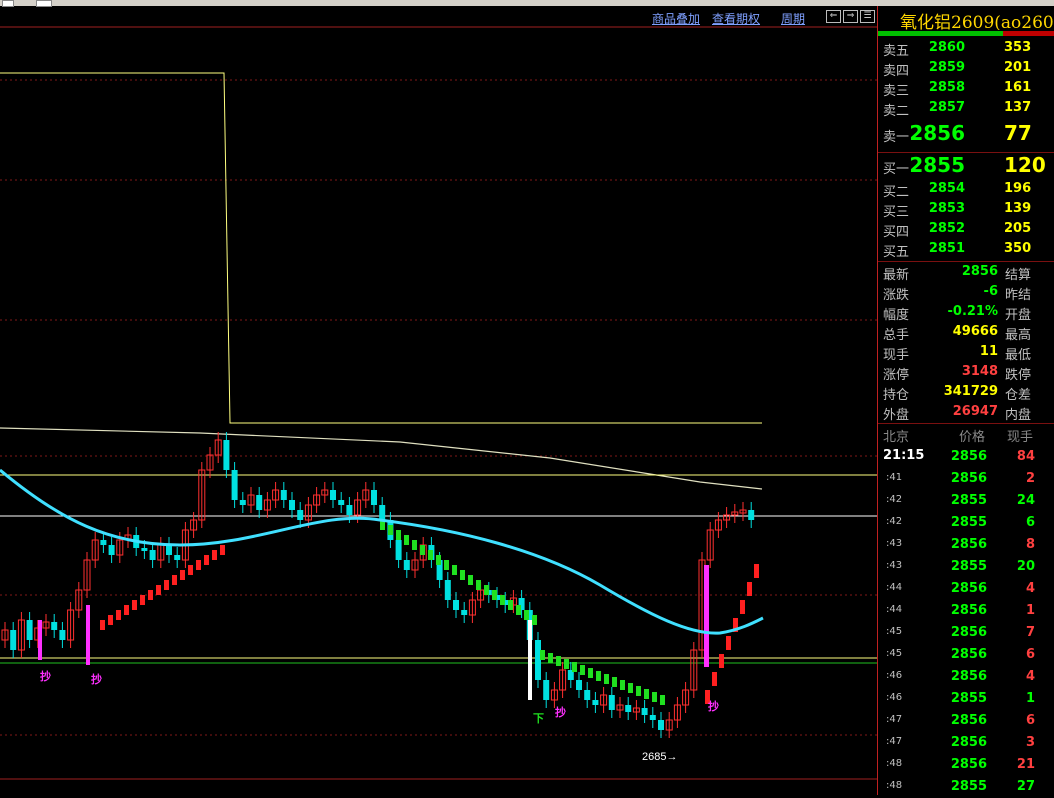  I want to click on ask-price: 2860, so click(946, 47).